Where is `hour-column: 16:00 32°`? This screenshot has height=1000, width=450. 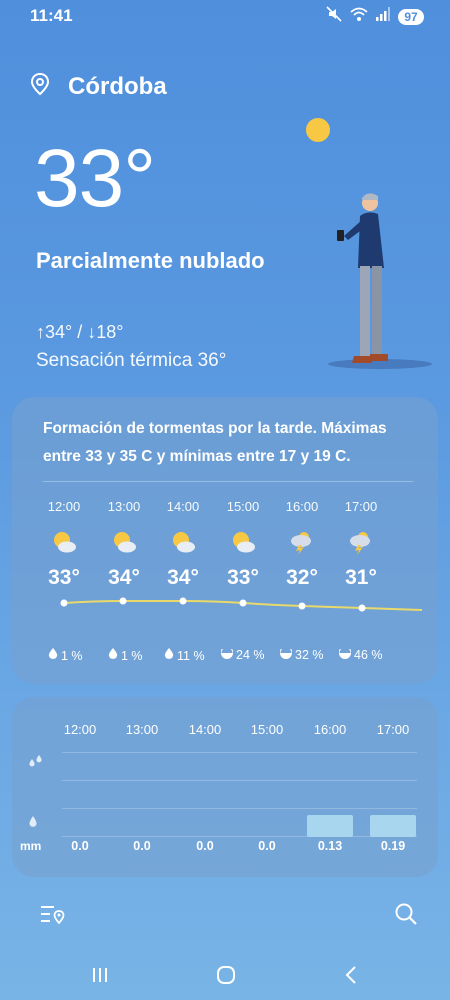
hour-column: 16:00 32° is located at coordinates (302, 544).